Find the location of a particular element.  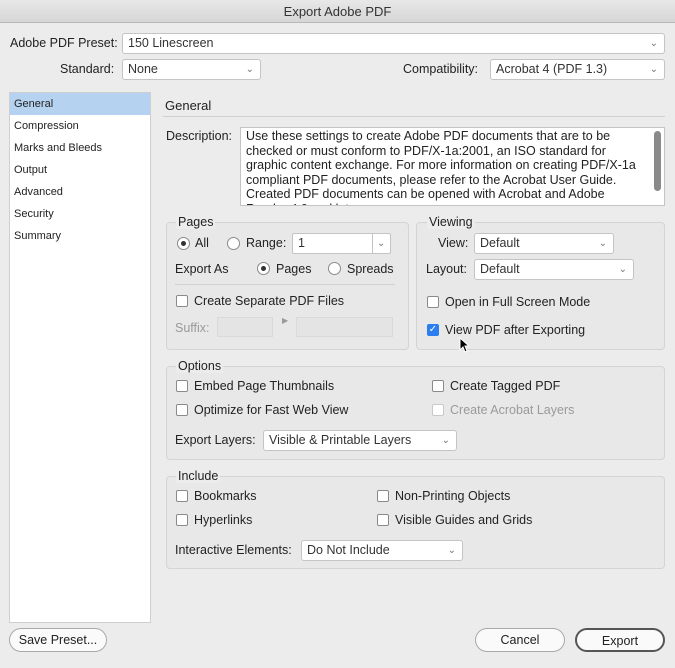

compatibility-value: Acrobat 4 (PDF 1.3) is located at coordinates (552, 69).